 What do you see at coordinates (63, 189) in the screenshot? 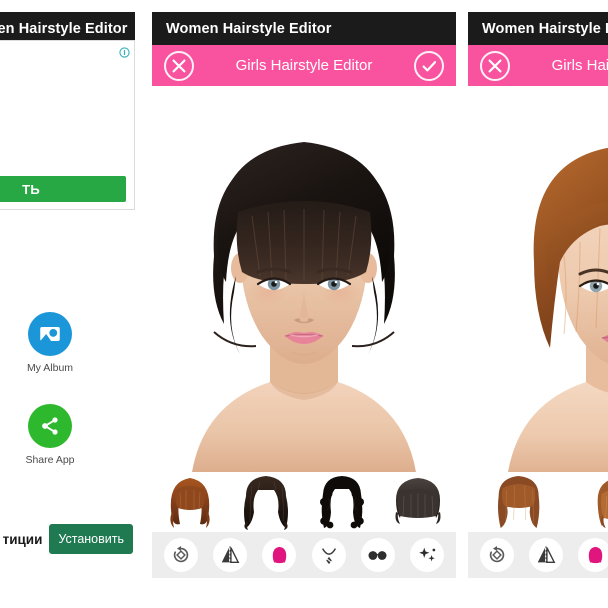
I see `ad-cta-button: ТЬ` at bounding box center [63, 189].